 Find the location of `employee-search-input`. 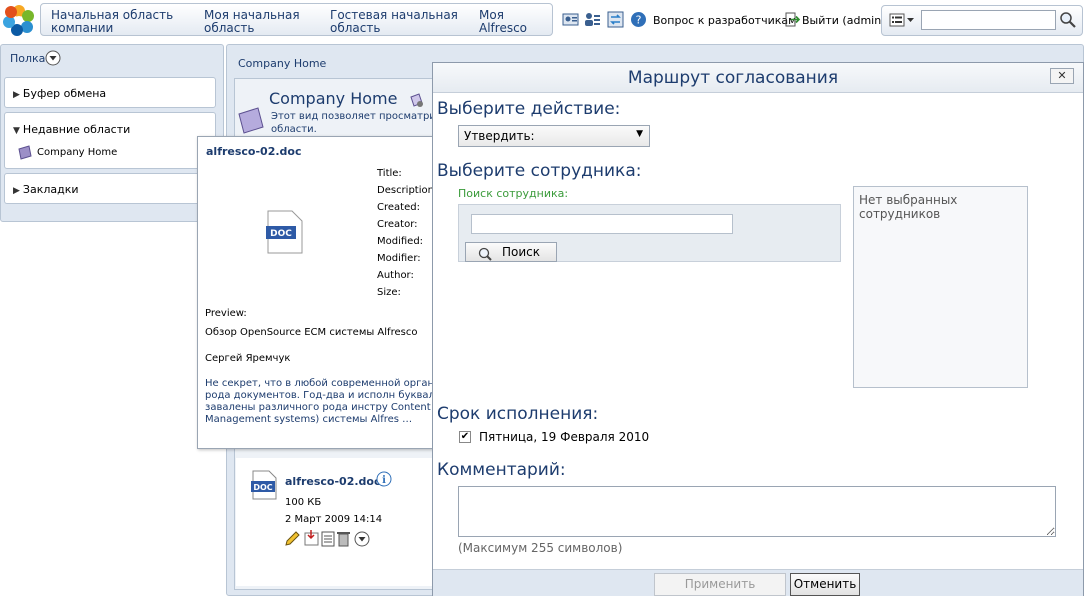

employee-search-input is located at coordinates (602, 224).